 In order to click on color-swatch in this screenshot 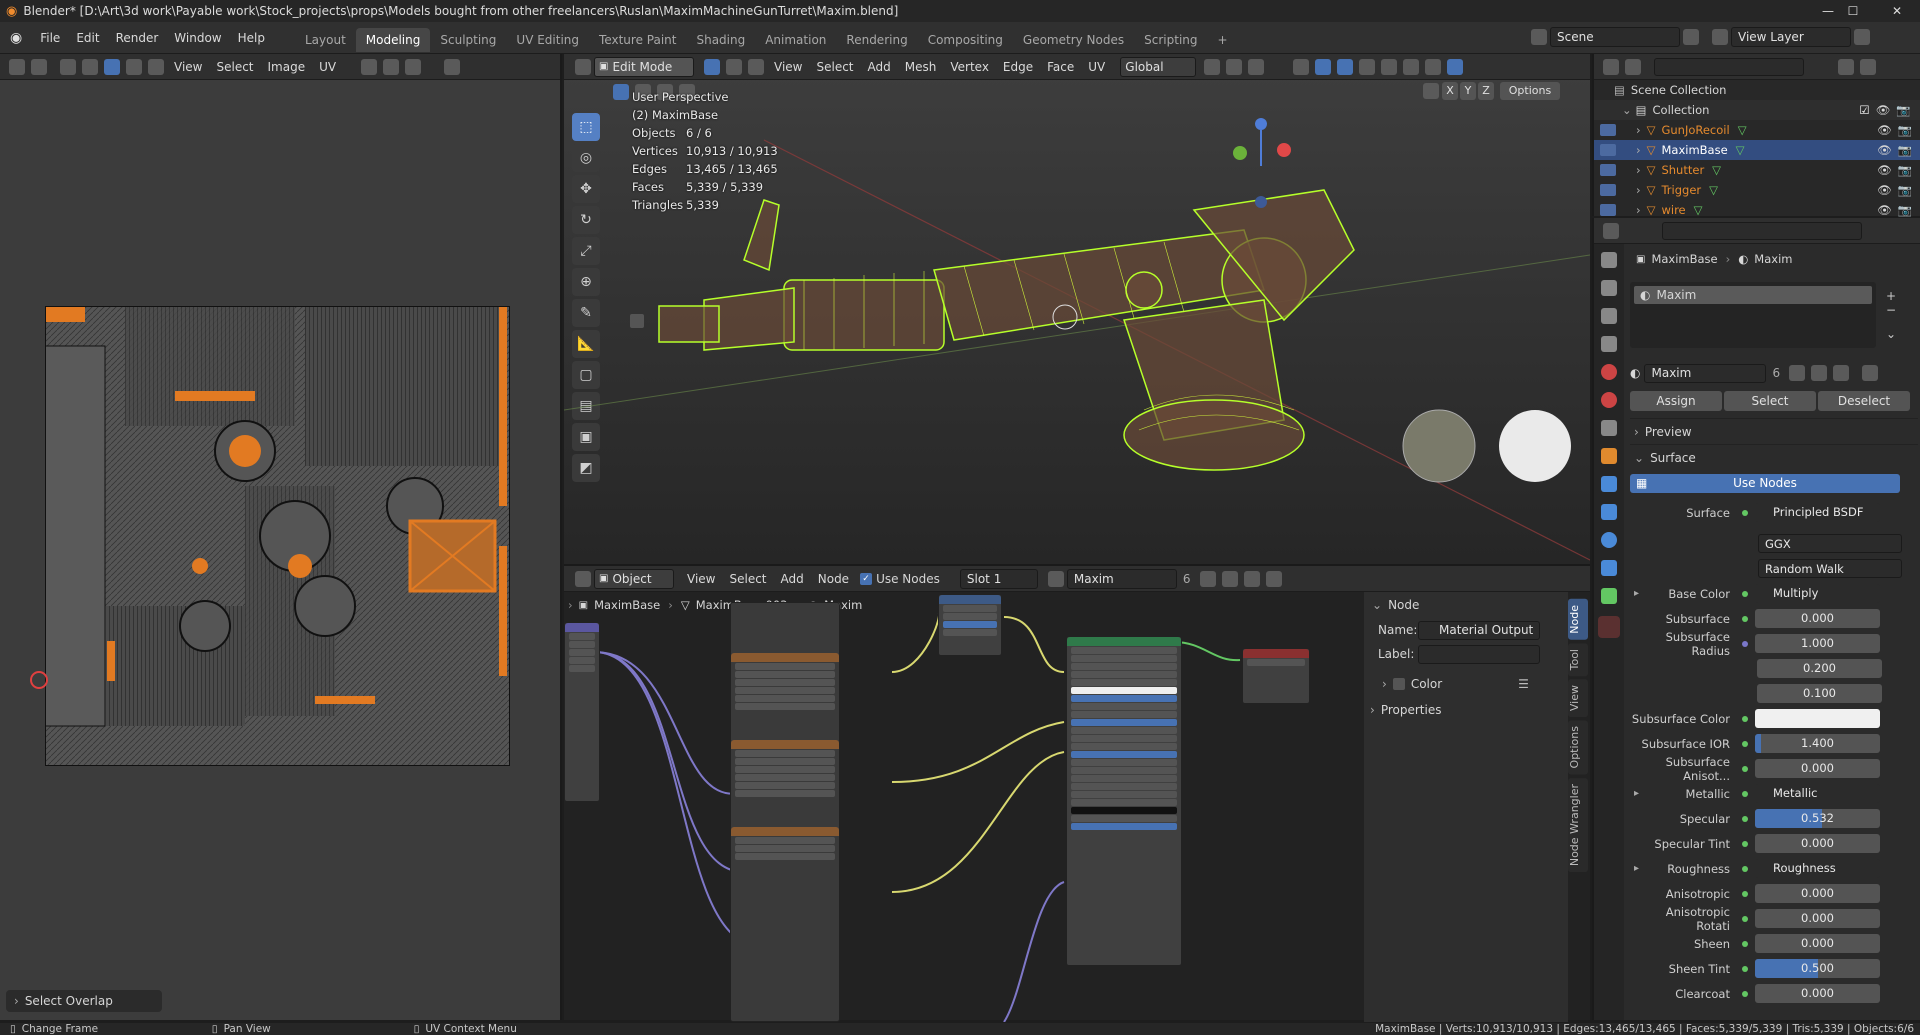, I will do `click(1817, 718)`.